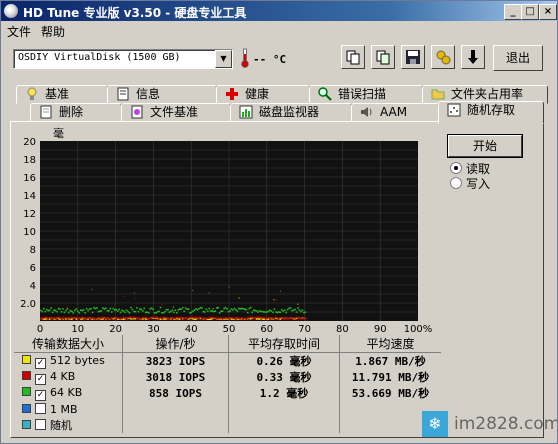  Describe the element at coordinates (229, 328) in the screenshot. I see `x-tick-label: 50` at that location.